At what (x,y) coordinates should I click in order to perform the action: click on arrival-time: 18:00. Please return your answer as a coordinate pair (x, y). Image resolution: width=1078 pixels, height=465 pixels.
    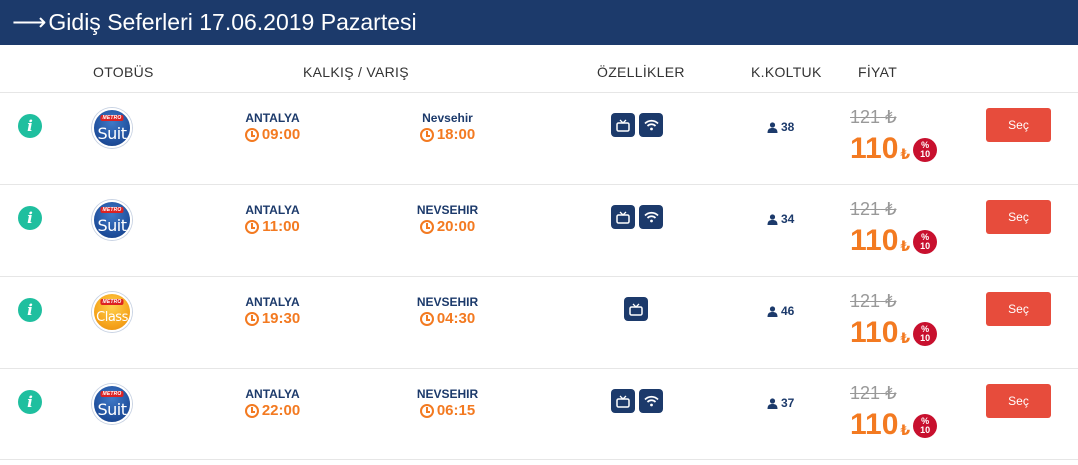
    Looking at the image, I should click on (447, 134).